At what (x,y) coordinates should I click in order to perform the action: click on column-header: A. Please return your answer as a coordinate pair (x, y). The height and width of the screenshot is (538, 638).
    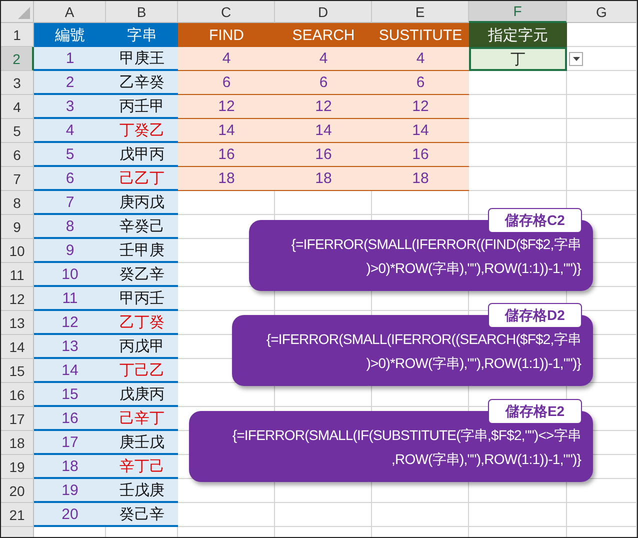
    Looking at the image, I should click on (70, 12).